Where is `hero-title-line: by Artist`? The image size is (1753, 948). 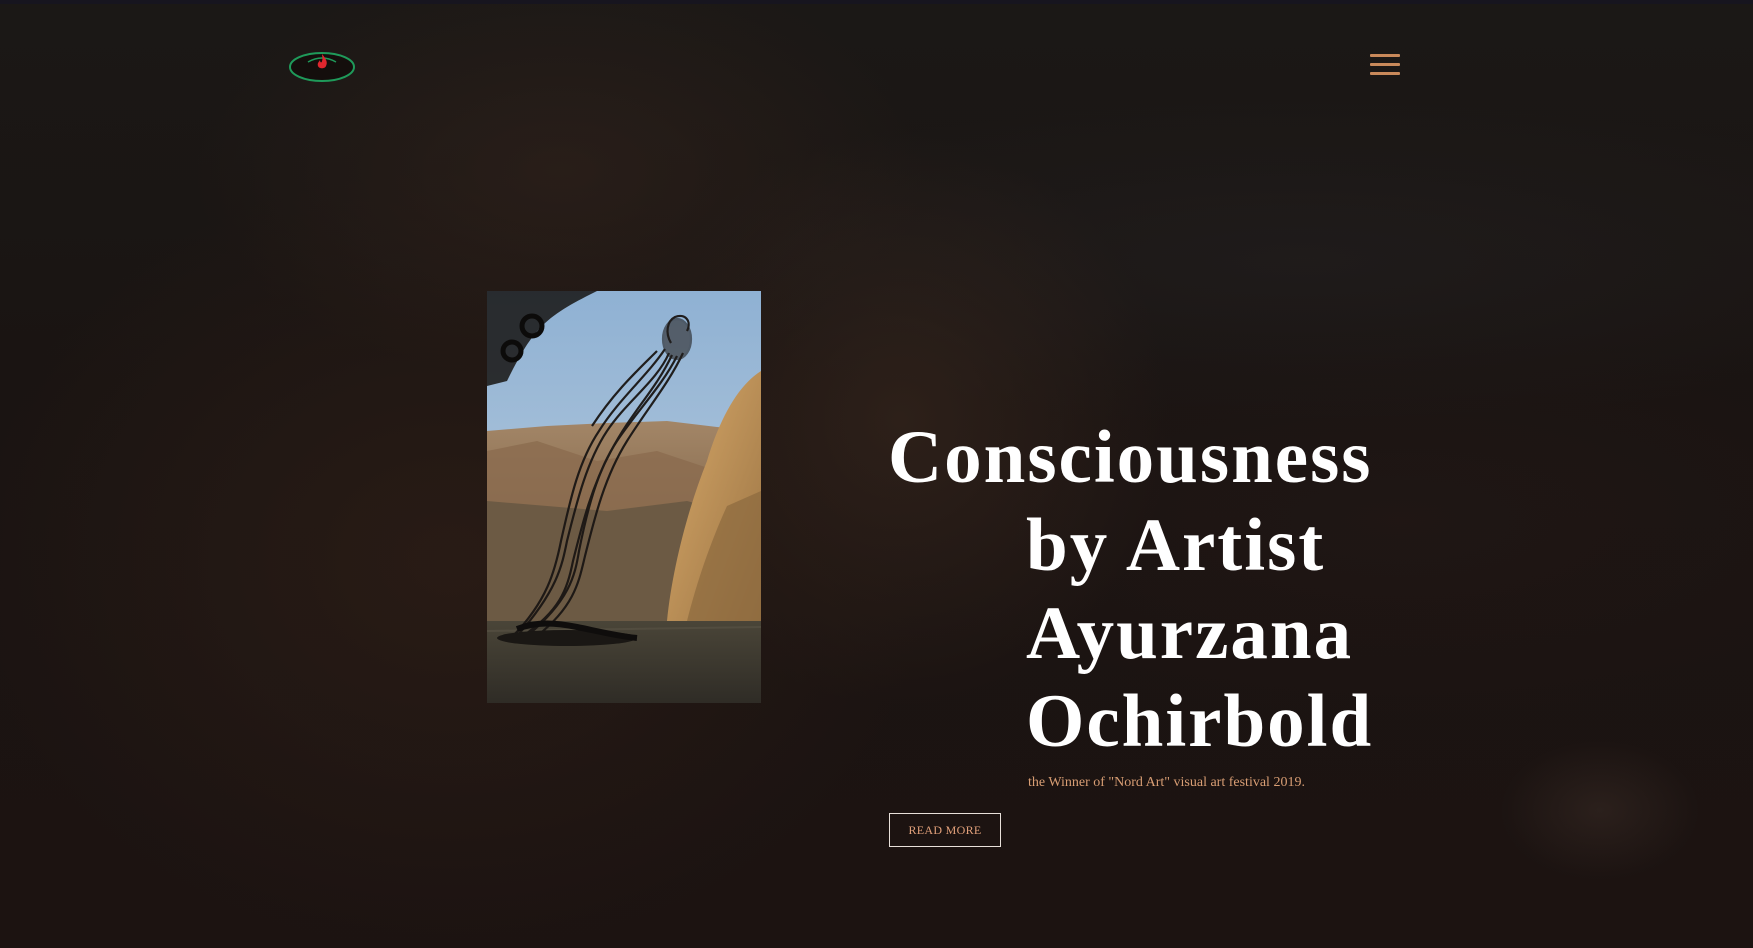 hero-title-line: by Artist is located at coordinates (1176, 545).